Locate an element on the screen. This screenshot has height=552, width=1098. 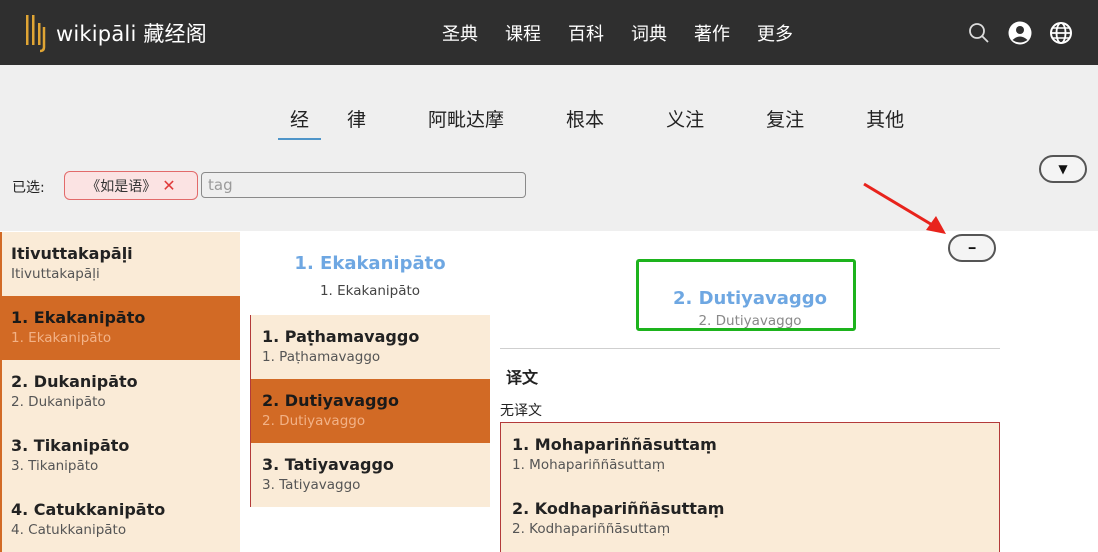
collapse-button: ━ is located at coordinates (972, 248).